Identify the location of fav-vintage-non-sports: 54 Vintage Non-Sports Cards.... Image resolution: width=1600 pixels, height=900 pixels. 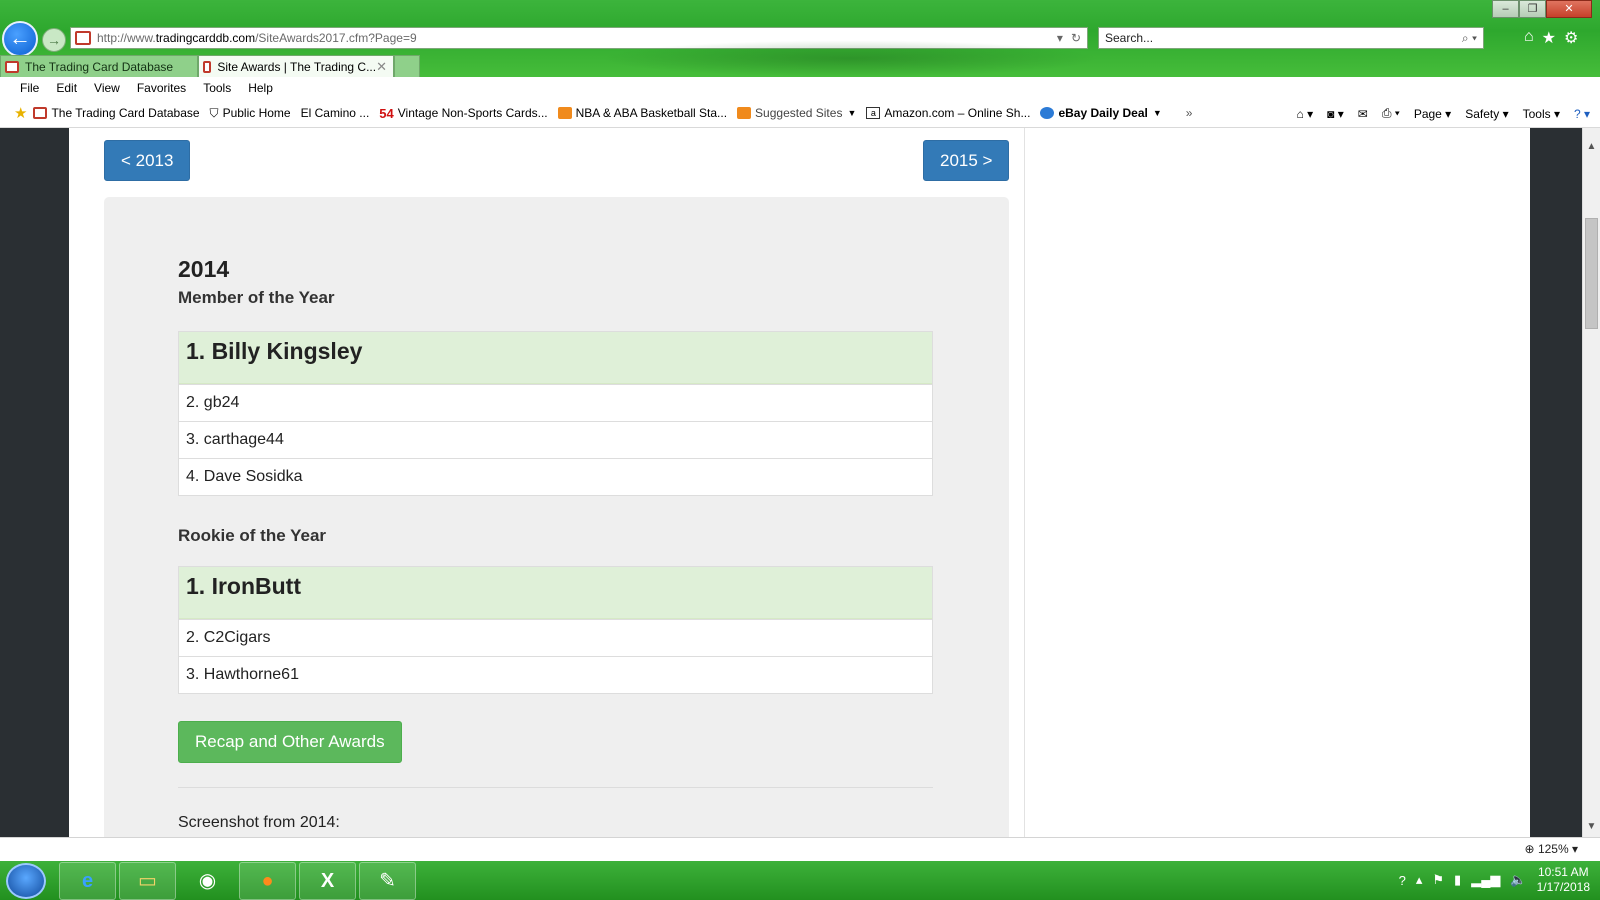
(463, 113).